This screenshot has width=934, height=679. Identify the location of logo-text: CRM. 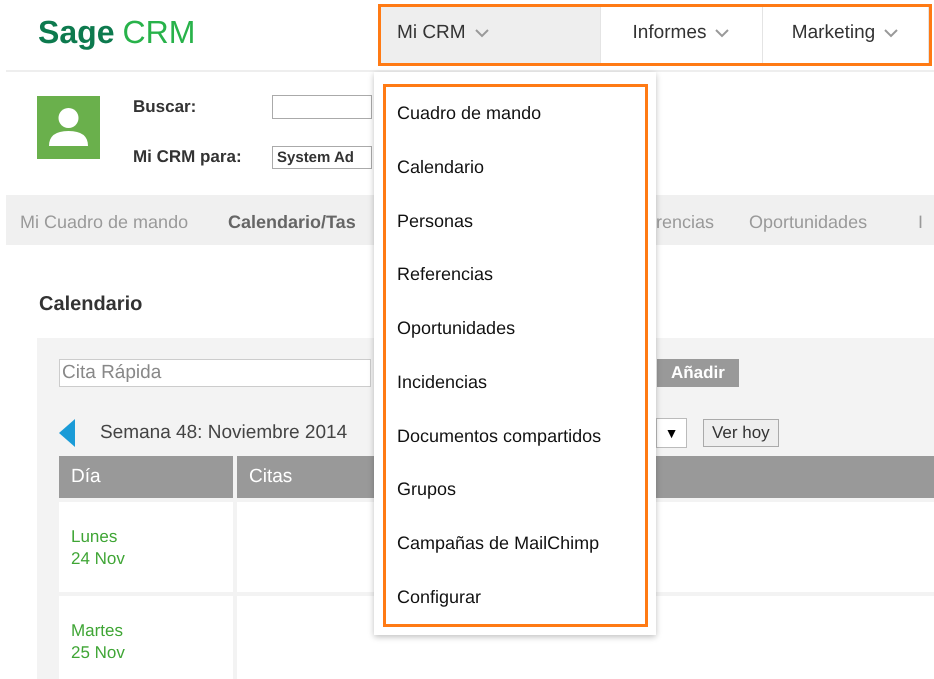
(159, 32).